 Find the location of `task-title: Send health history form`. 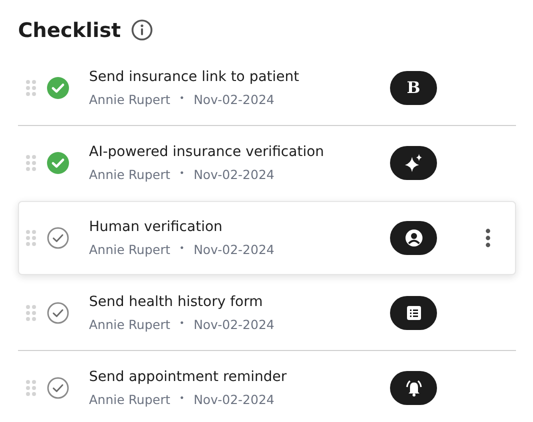

task-title: Send health history form is located at coordinates (176, 302).